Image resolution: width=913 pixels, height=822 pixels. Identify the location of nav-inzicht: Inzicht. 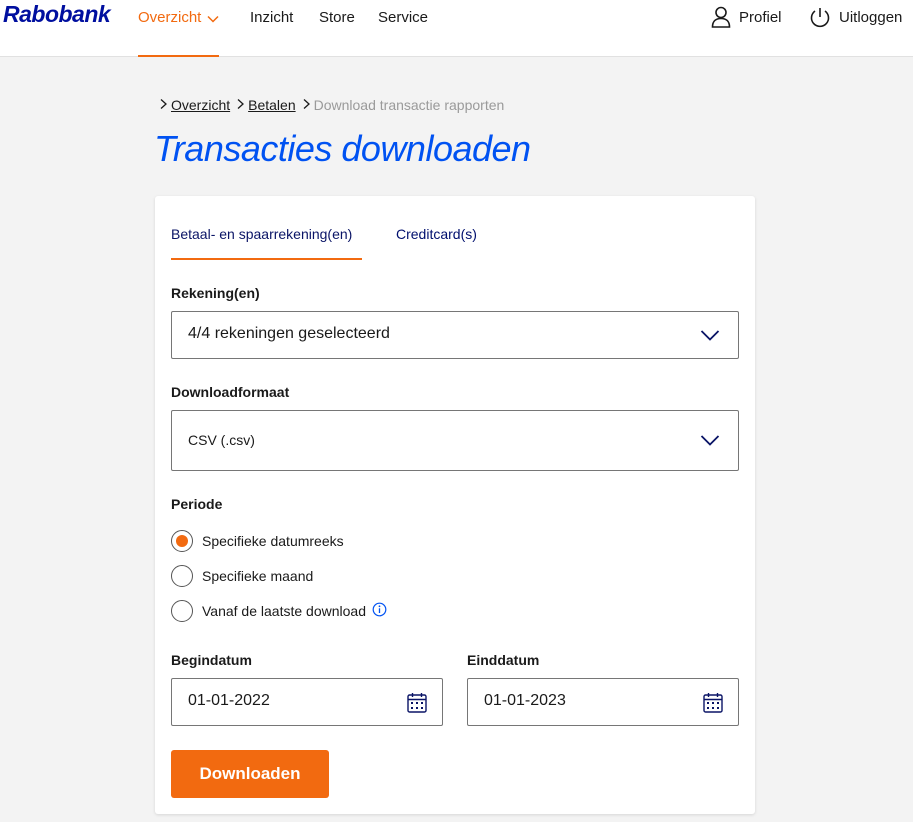
(271, 32).